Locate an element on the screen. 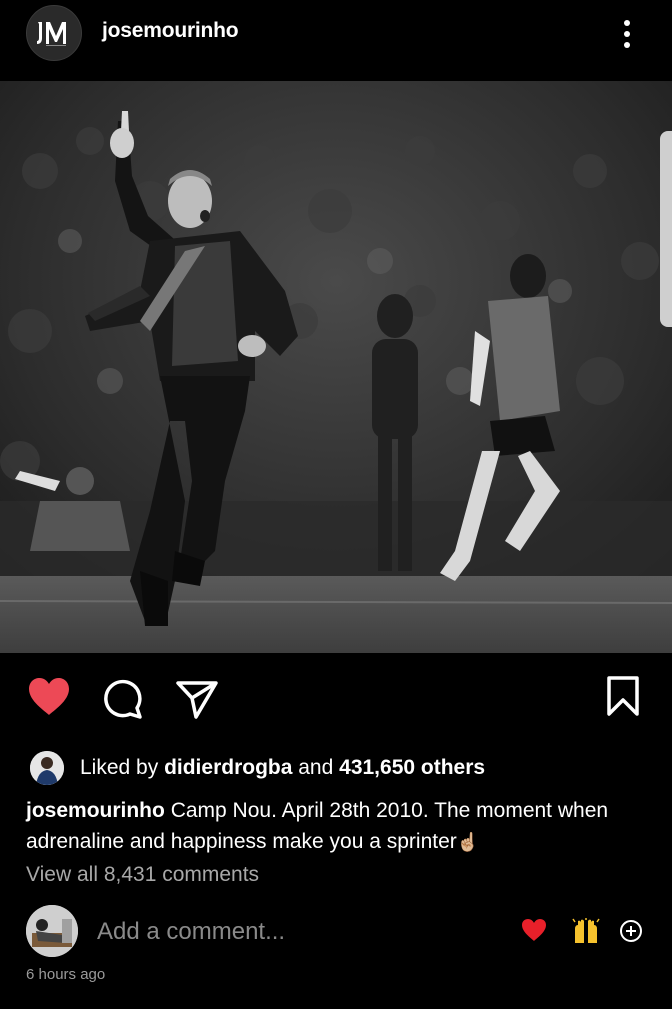  send-paper-plane-icon is located at coordinates (197, 700).